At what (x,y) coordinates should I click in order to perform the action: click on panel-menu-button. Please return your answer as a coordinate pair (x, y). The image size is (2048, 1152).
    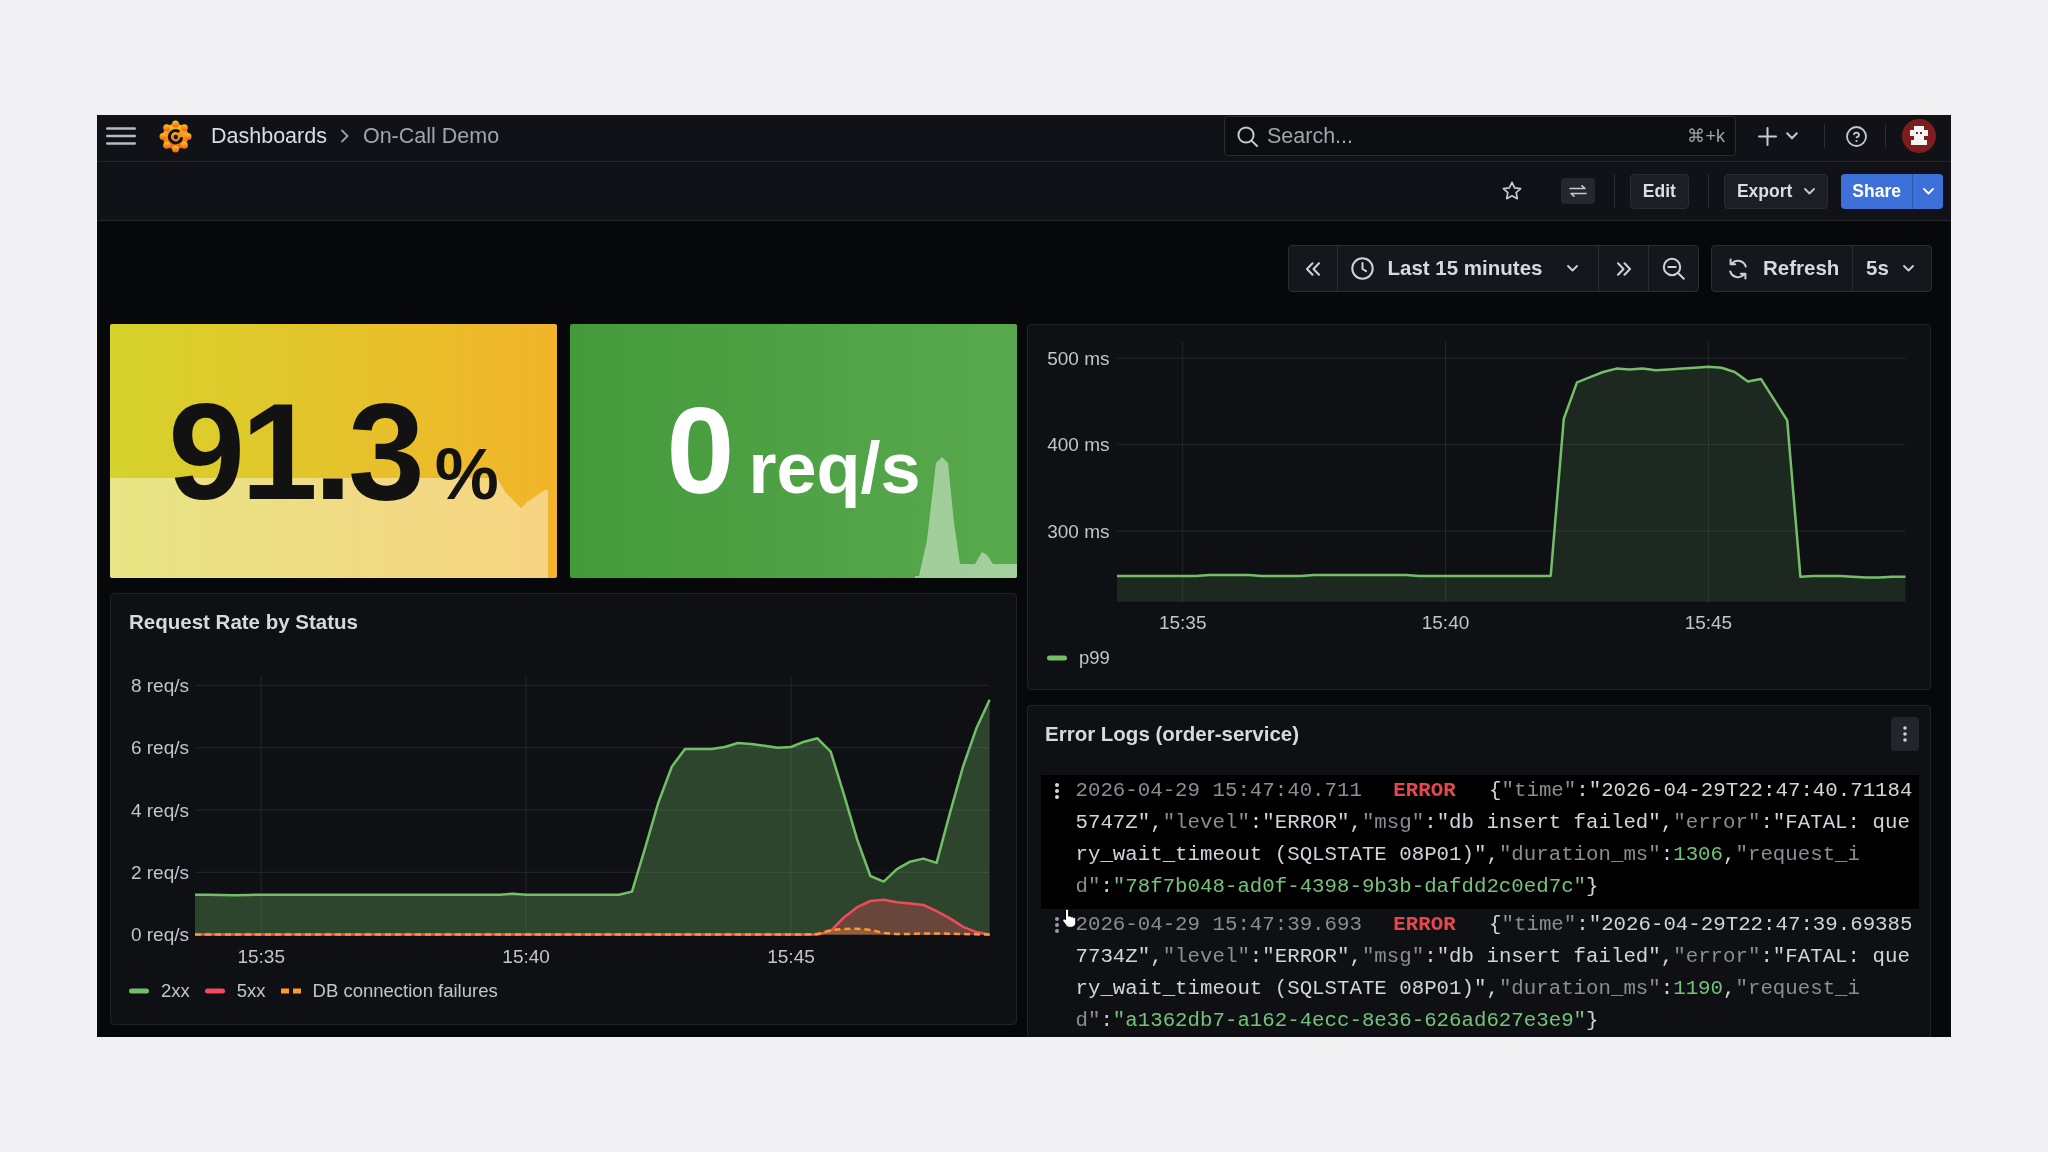
    Looking at the image, I should click on (1905, 734).